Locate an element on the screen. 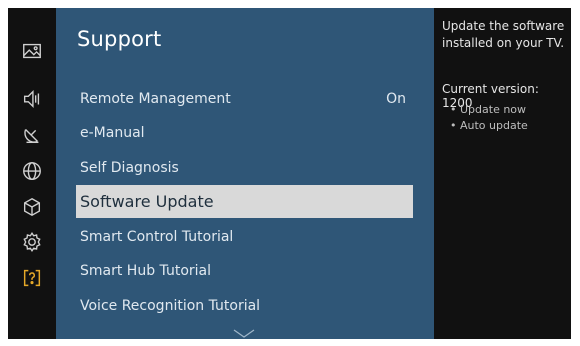  menu-item-label: Self Diagnosis is located at coordinates (129, 168).